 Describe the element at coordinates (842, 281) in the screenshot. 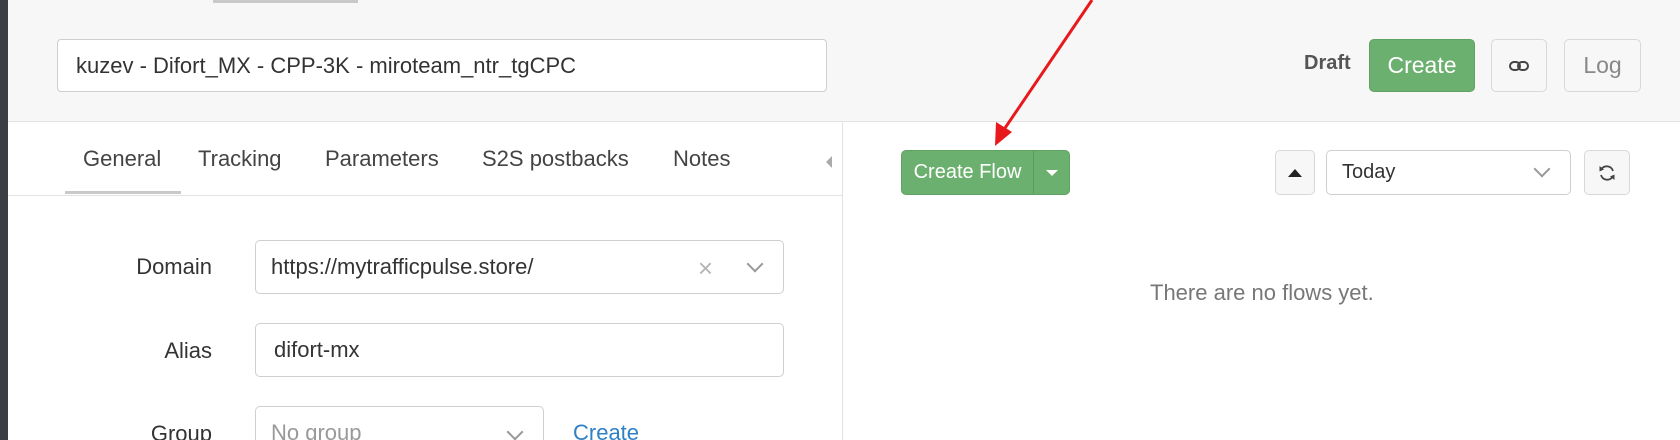

I see `panel-divider` at that location.